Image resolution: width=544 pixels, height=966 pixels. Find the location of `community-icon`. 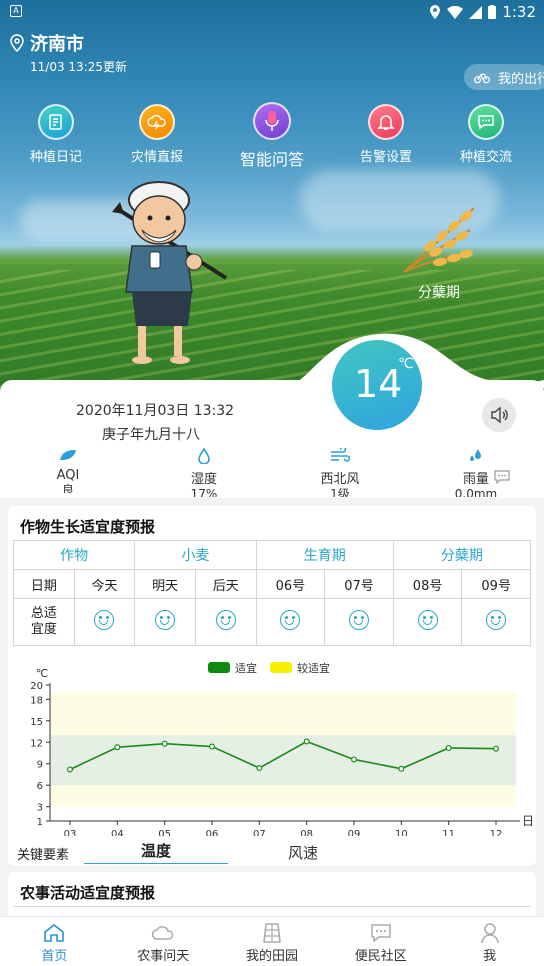

community-icon is located at coordinates (381, 933).